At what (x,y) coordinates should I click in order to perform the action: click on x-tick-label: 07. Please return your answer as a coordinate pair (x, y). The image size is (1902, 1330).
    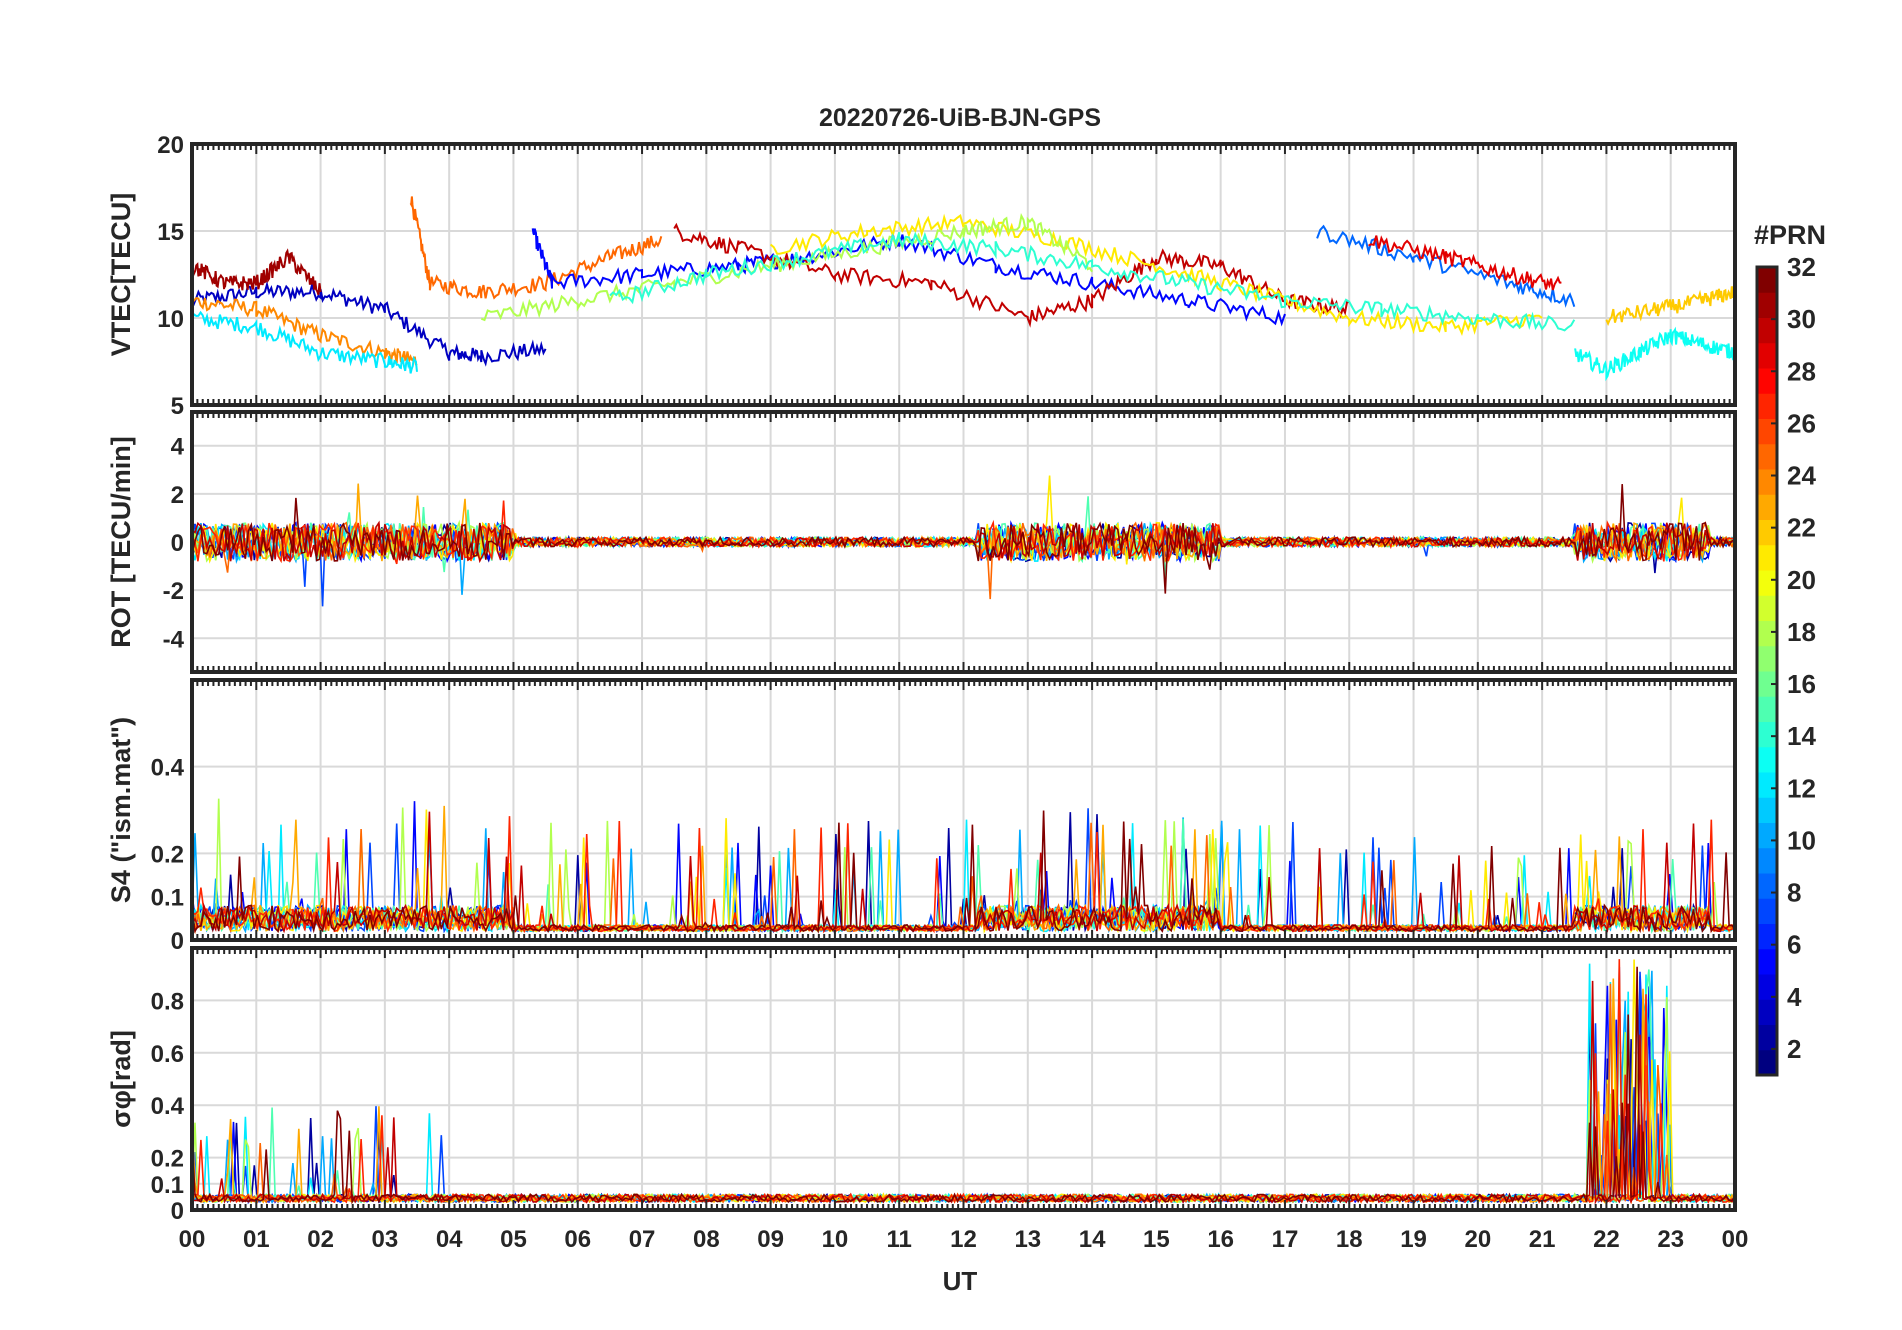
    Looking at the image, I should click on (642, 1239).